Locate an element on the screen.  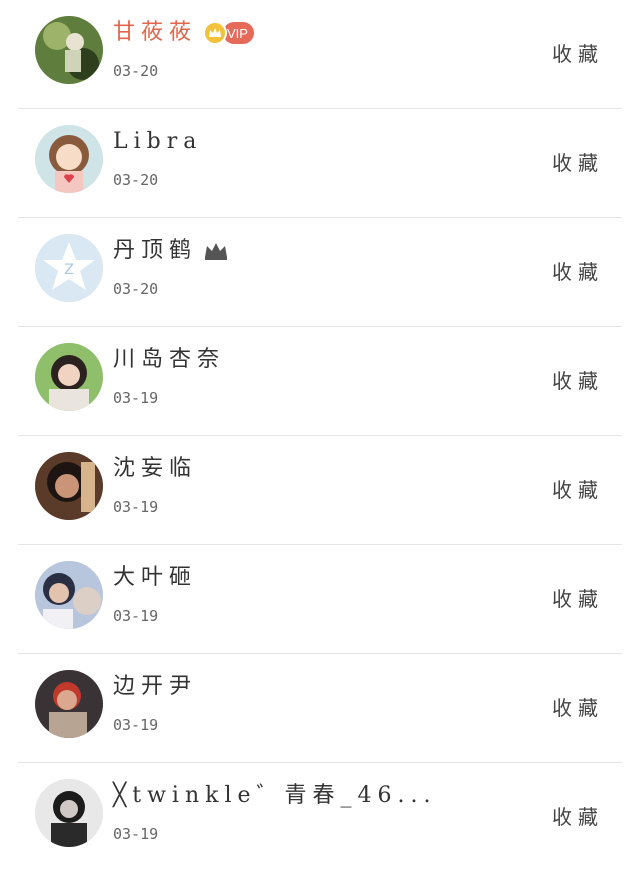
list-item: 边开尹 03-19 收藏 is located at coordinates (320, 708).